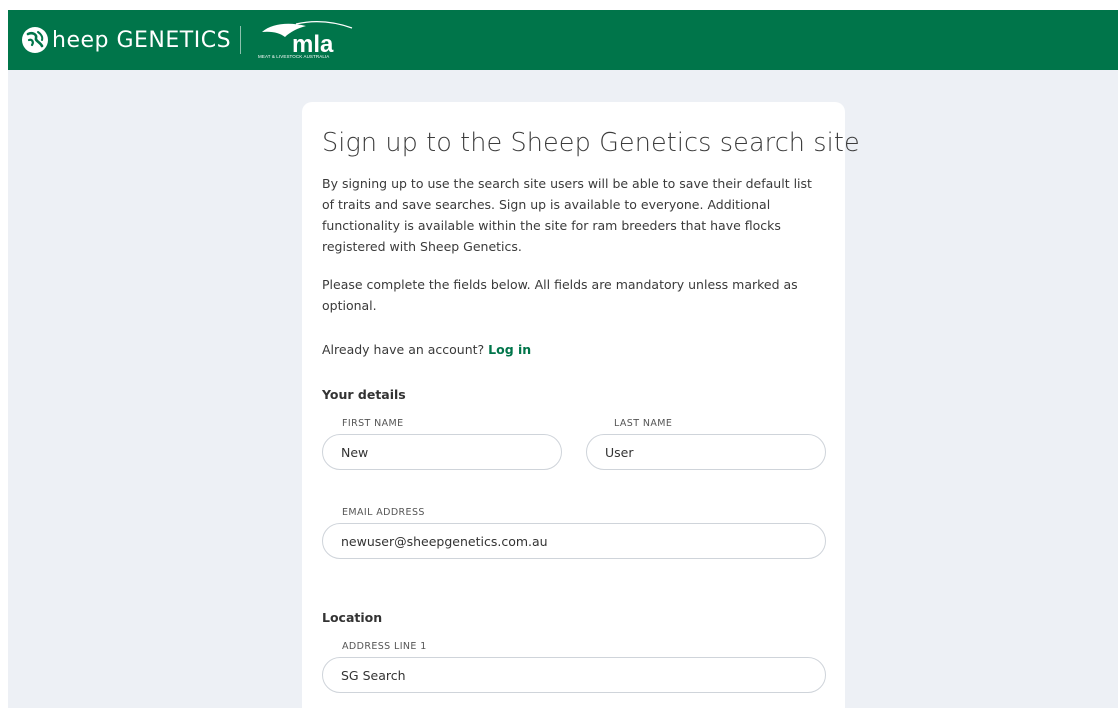  Describe the element at coordinates (373, 423) in the screenshot. I see `first-name-label: FIRST NAME` at that location.